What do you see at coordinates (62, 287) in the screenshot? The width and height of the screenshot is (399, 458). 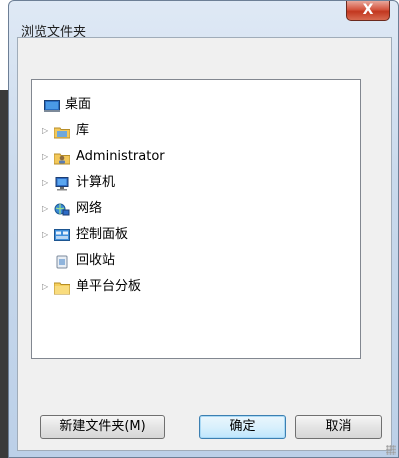 I see `folder-icon` at bounding box center [62, 287].